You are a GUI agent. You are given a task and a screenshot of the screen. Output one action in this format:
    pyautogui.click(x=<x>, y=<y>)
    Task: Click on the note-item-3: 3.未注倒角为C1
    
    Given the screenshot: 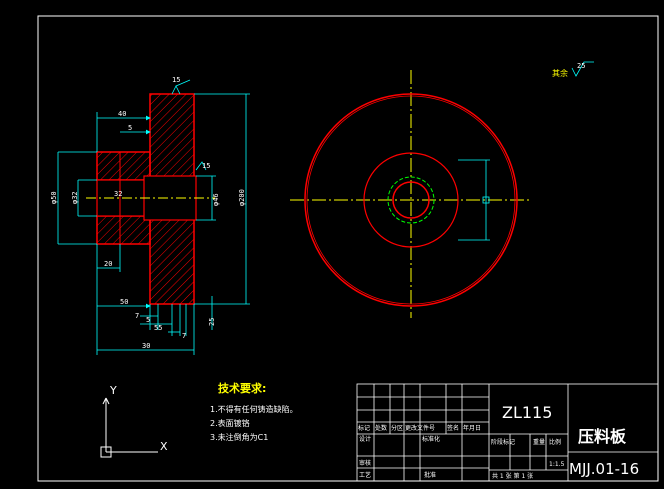 What is the action you would take?
    pyautogui.click(x=239, y=437)
    